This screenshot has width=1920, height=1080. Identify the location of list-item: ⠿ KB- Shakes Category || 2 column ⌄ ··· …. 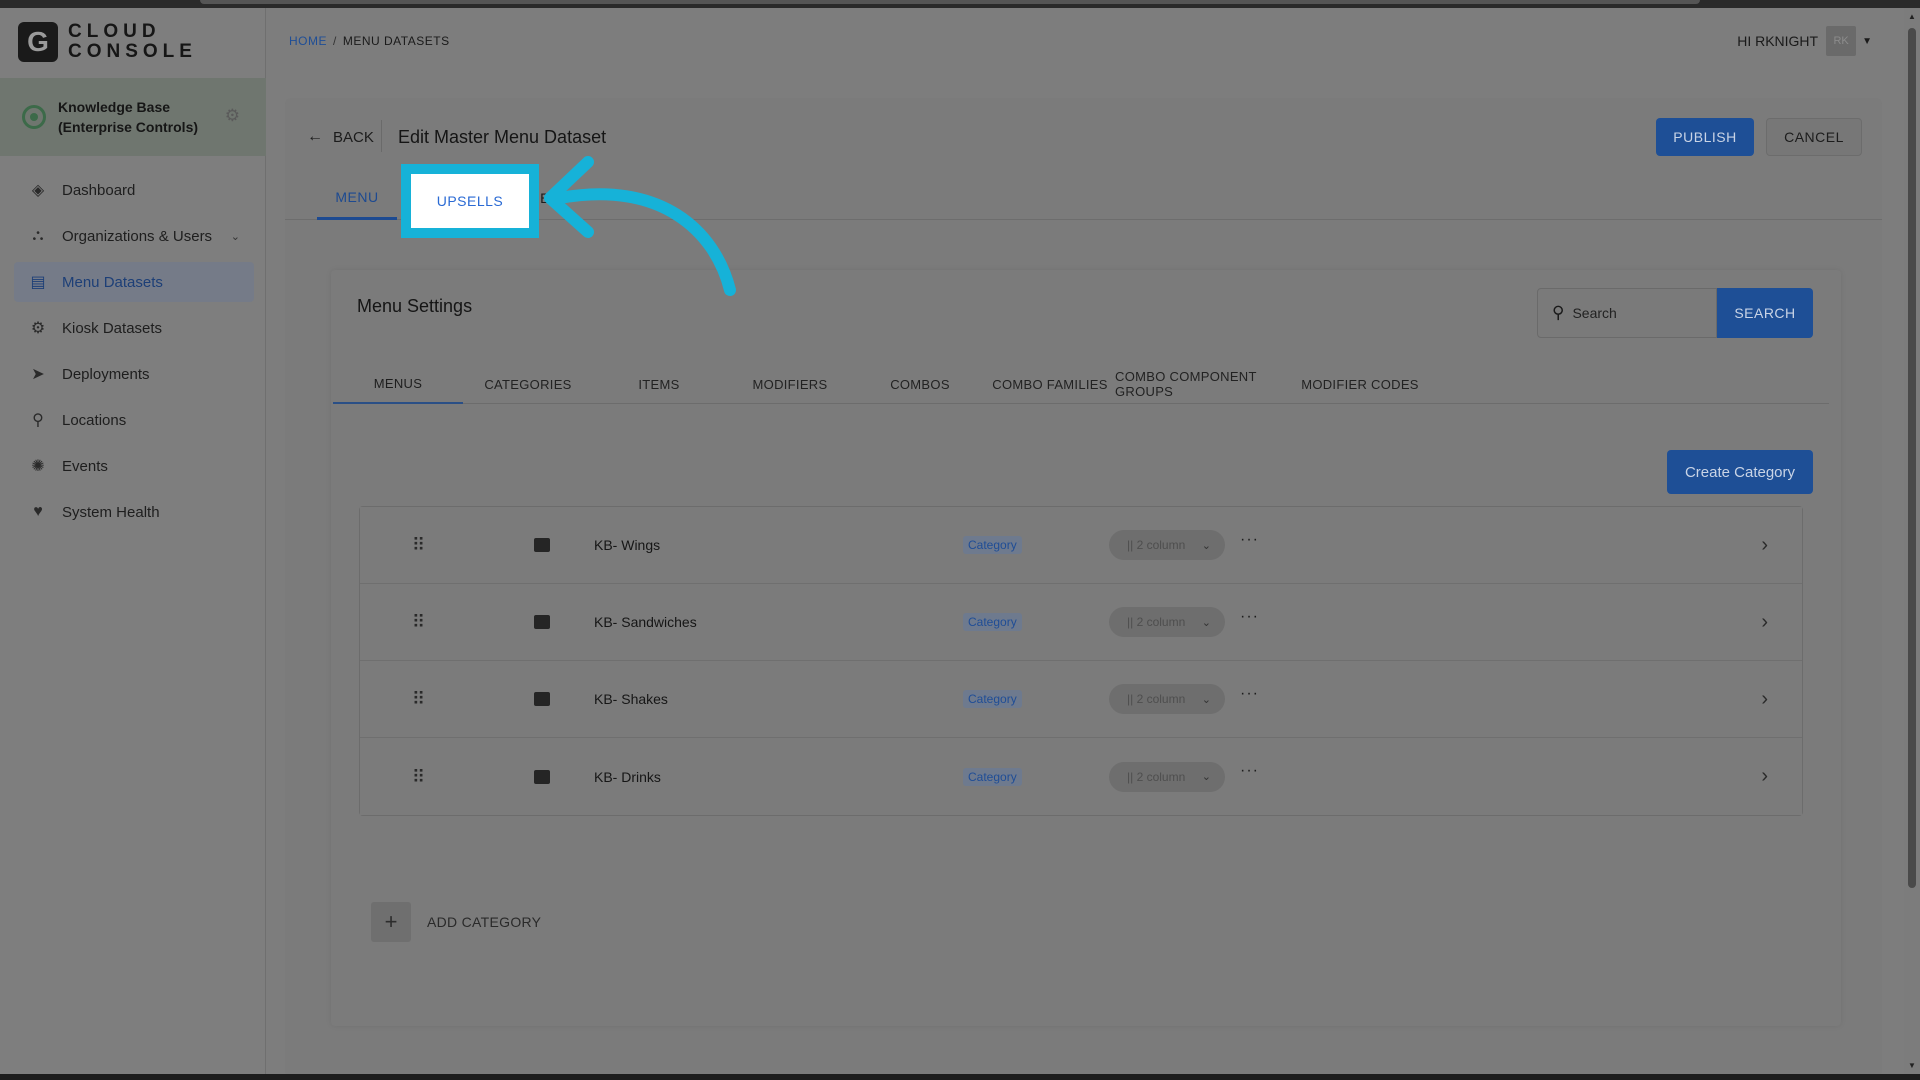
(1081, 699).